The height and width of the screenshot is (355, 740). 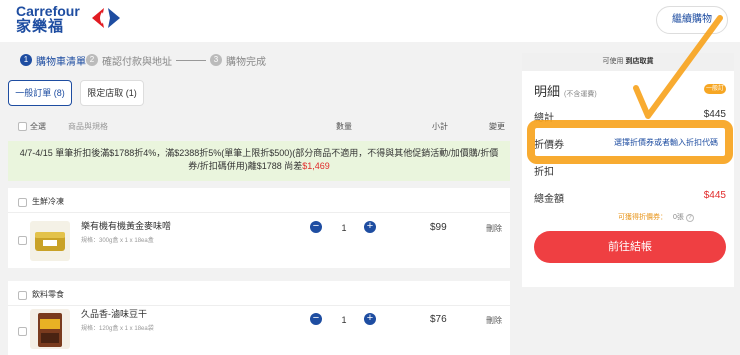 I want to click on discount-label: 折扣, so click(x=544, y=172).